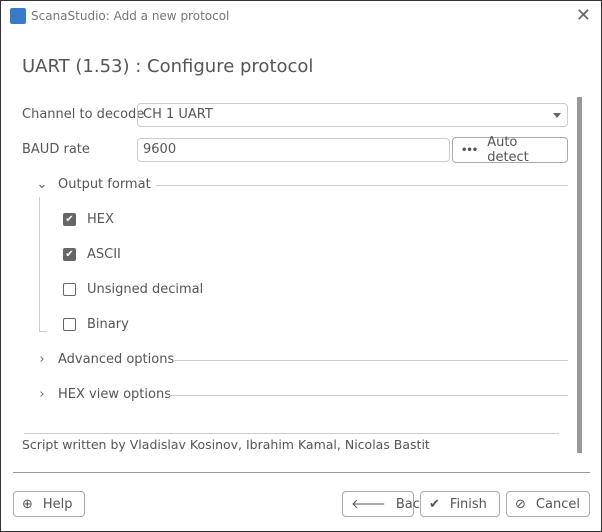 Image resolution: width=602 pixels, height=532 pixels. I want to click on auto-detect-label: Auto detect, so click(508, 150).